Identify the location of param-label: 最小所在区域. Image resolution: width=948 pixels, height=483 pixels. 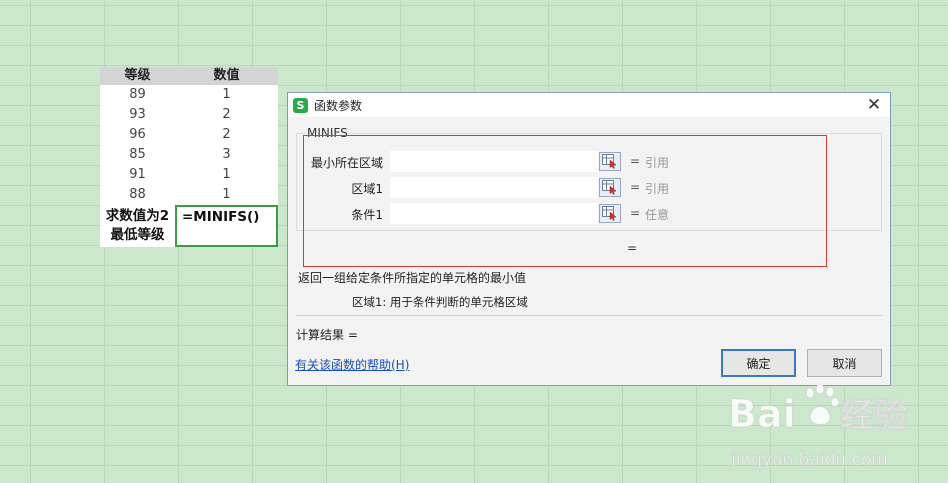
(346, 163).